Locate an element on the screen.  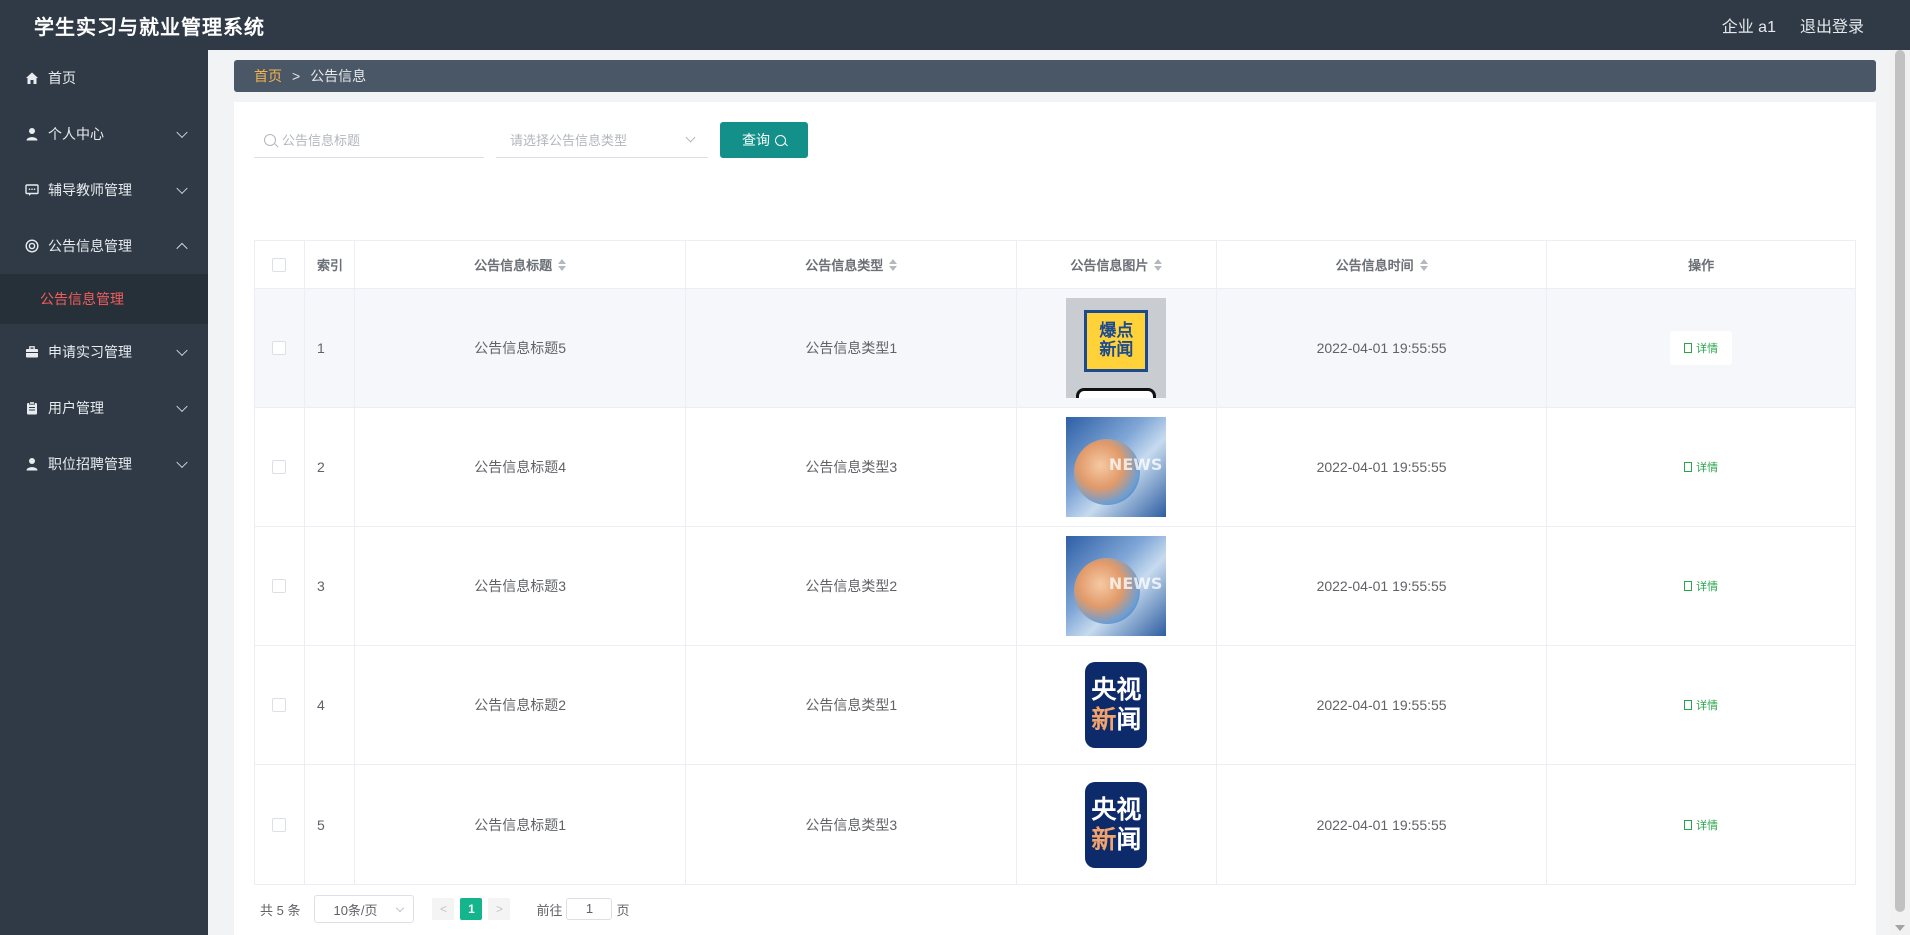
pagination-total: 共 5 条 is located at coordinates (280, 910).